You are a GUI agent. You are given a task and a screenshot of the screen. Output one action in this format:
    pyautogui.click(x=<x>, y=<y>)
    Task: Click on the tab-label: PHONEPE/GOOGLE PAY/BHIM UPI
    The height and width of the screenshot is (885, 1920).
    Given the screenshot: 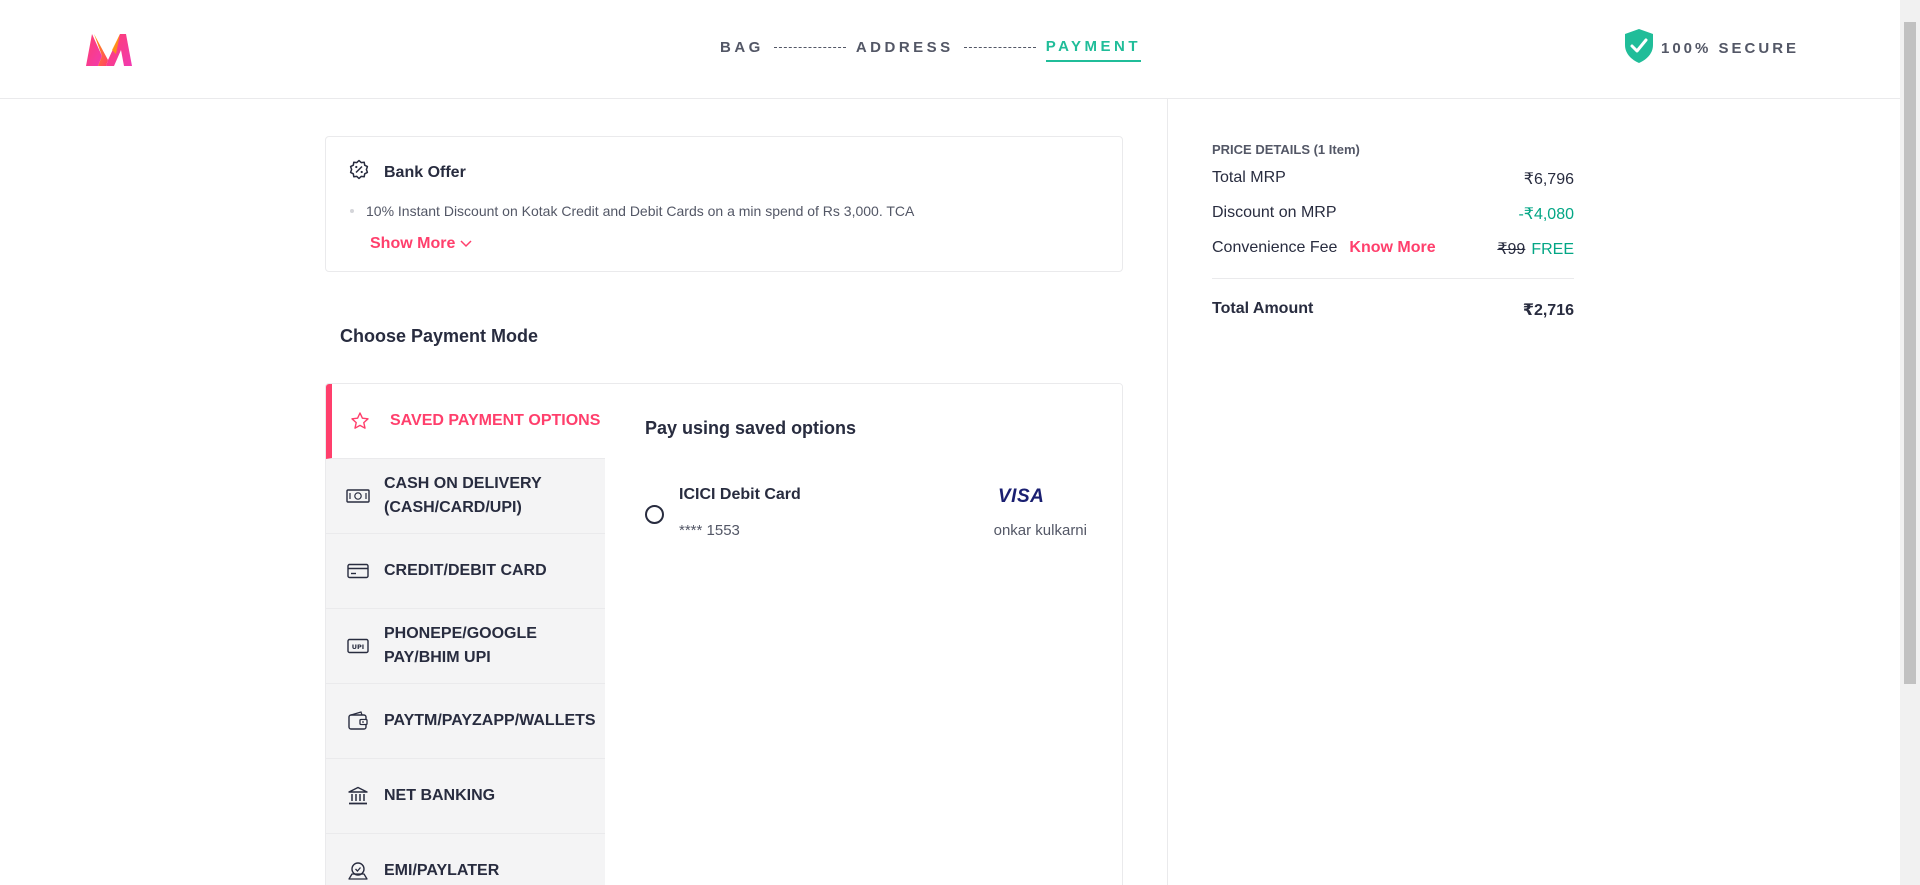 What is the action you would take?
    pyautogui.click(x=460, y=645)
    